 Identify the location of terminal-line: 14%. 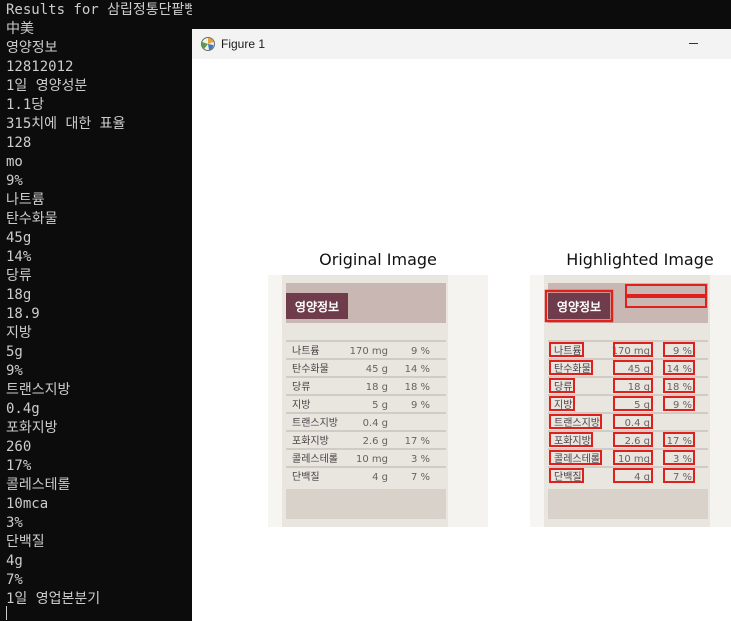
(19, 257).